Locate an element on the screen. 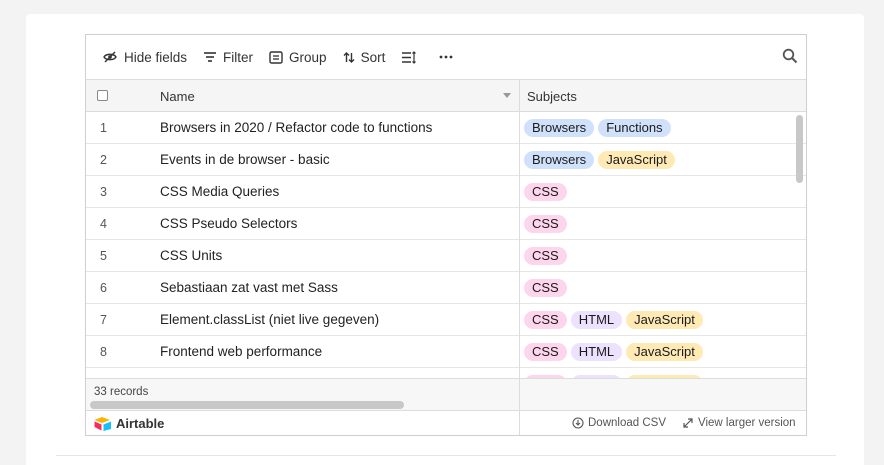 This screenshot has width=884, height=465. eye-off-icon is located at coordinates (110, 57).